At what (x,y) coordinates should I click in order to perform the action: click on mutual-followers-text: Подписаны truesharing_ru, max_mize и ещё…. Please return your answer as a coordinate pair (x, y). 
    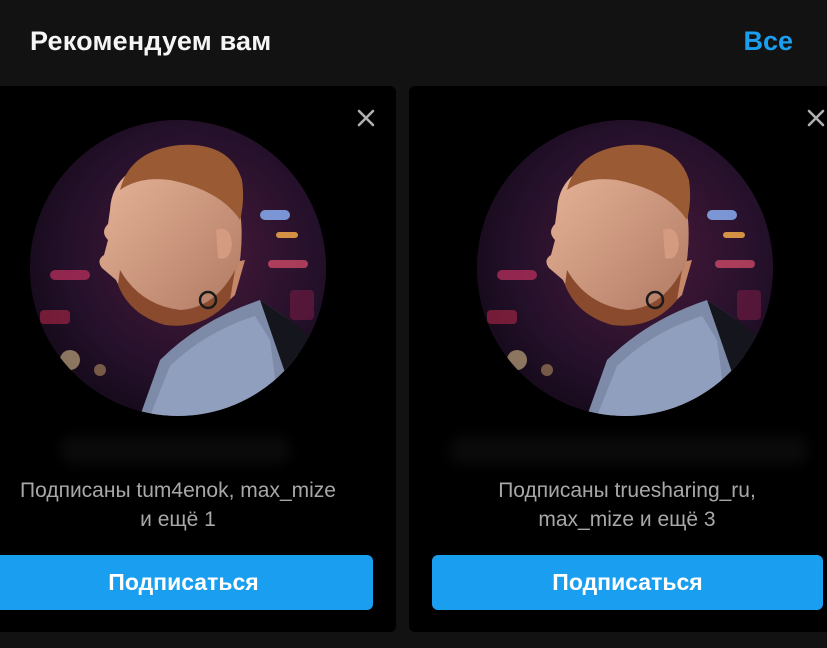
    Looking at the image, I should click on (618, 505).